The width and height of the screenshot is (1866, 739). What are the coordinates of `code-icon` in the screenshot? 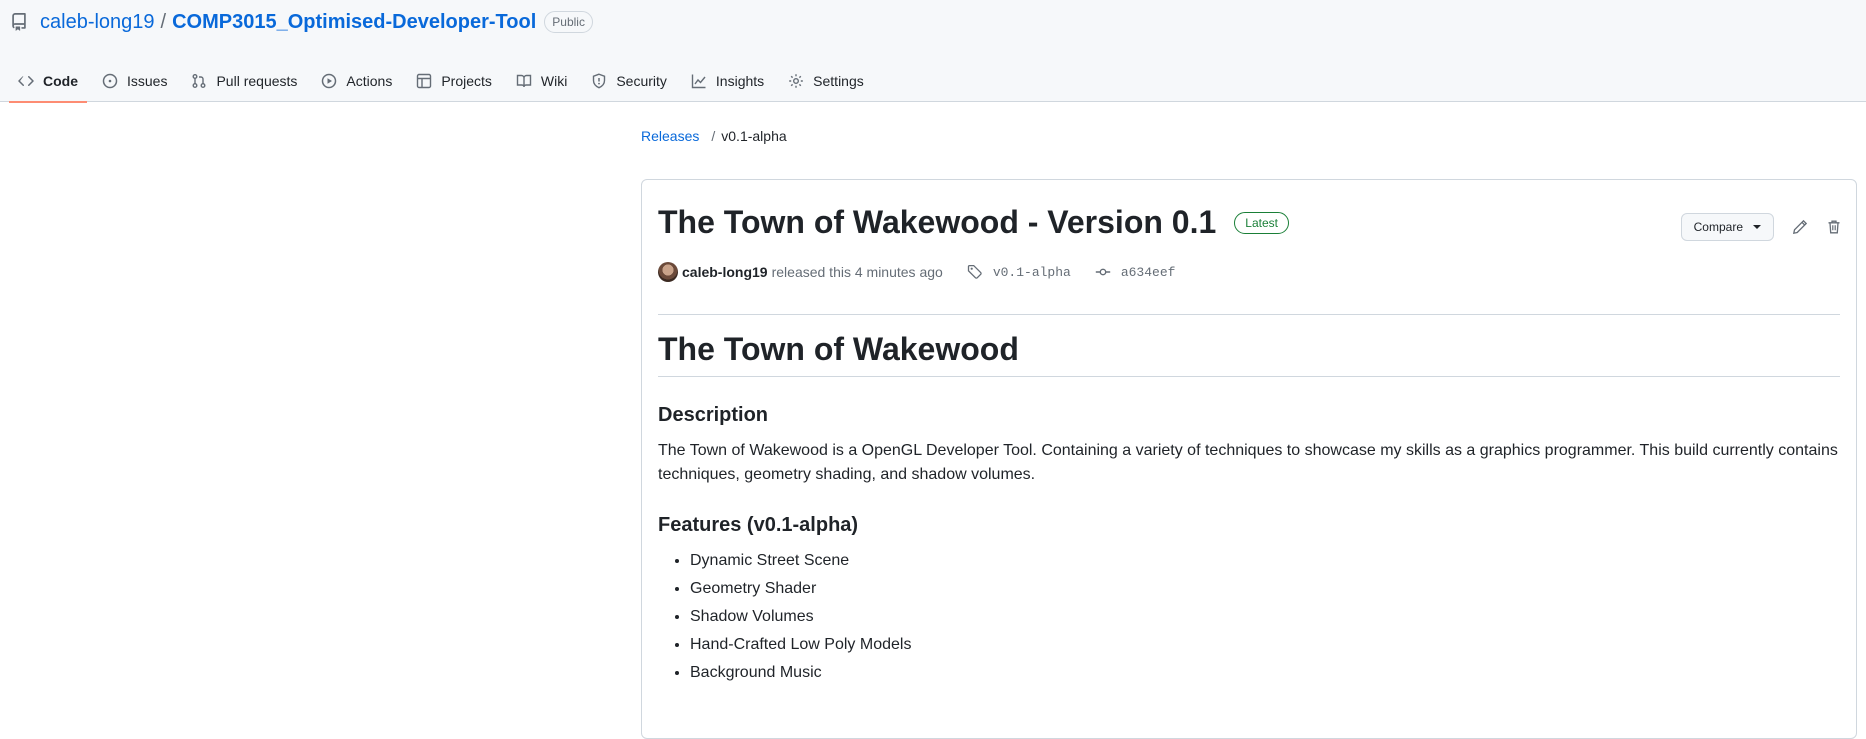 It's located at (26, 81).